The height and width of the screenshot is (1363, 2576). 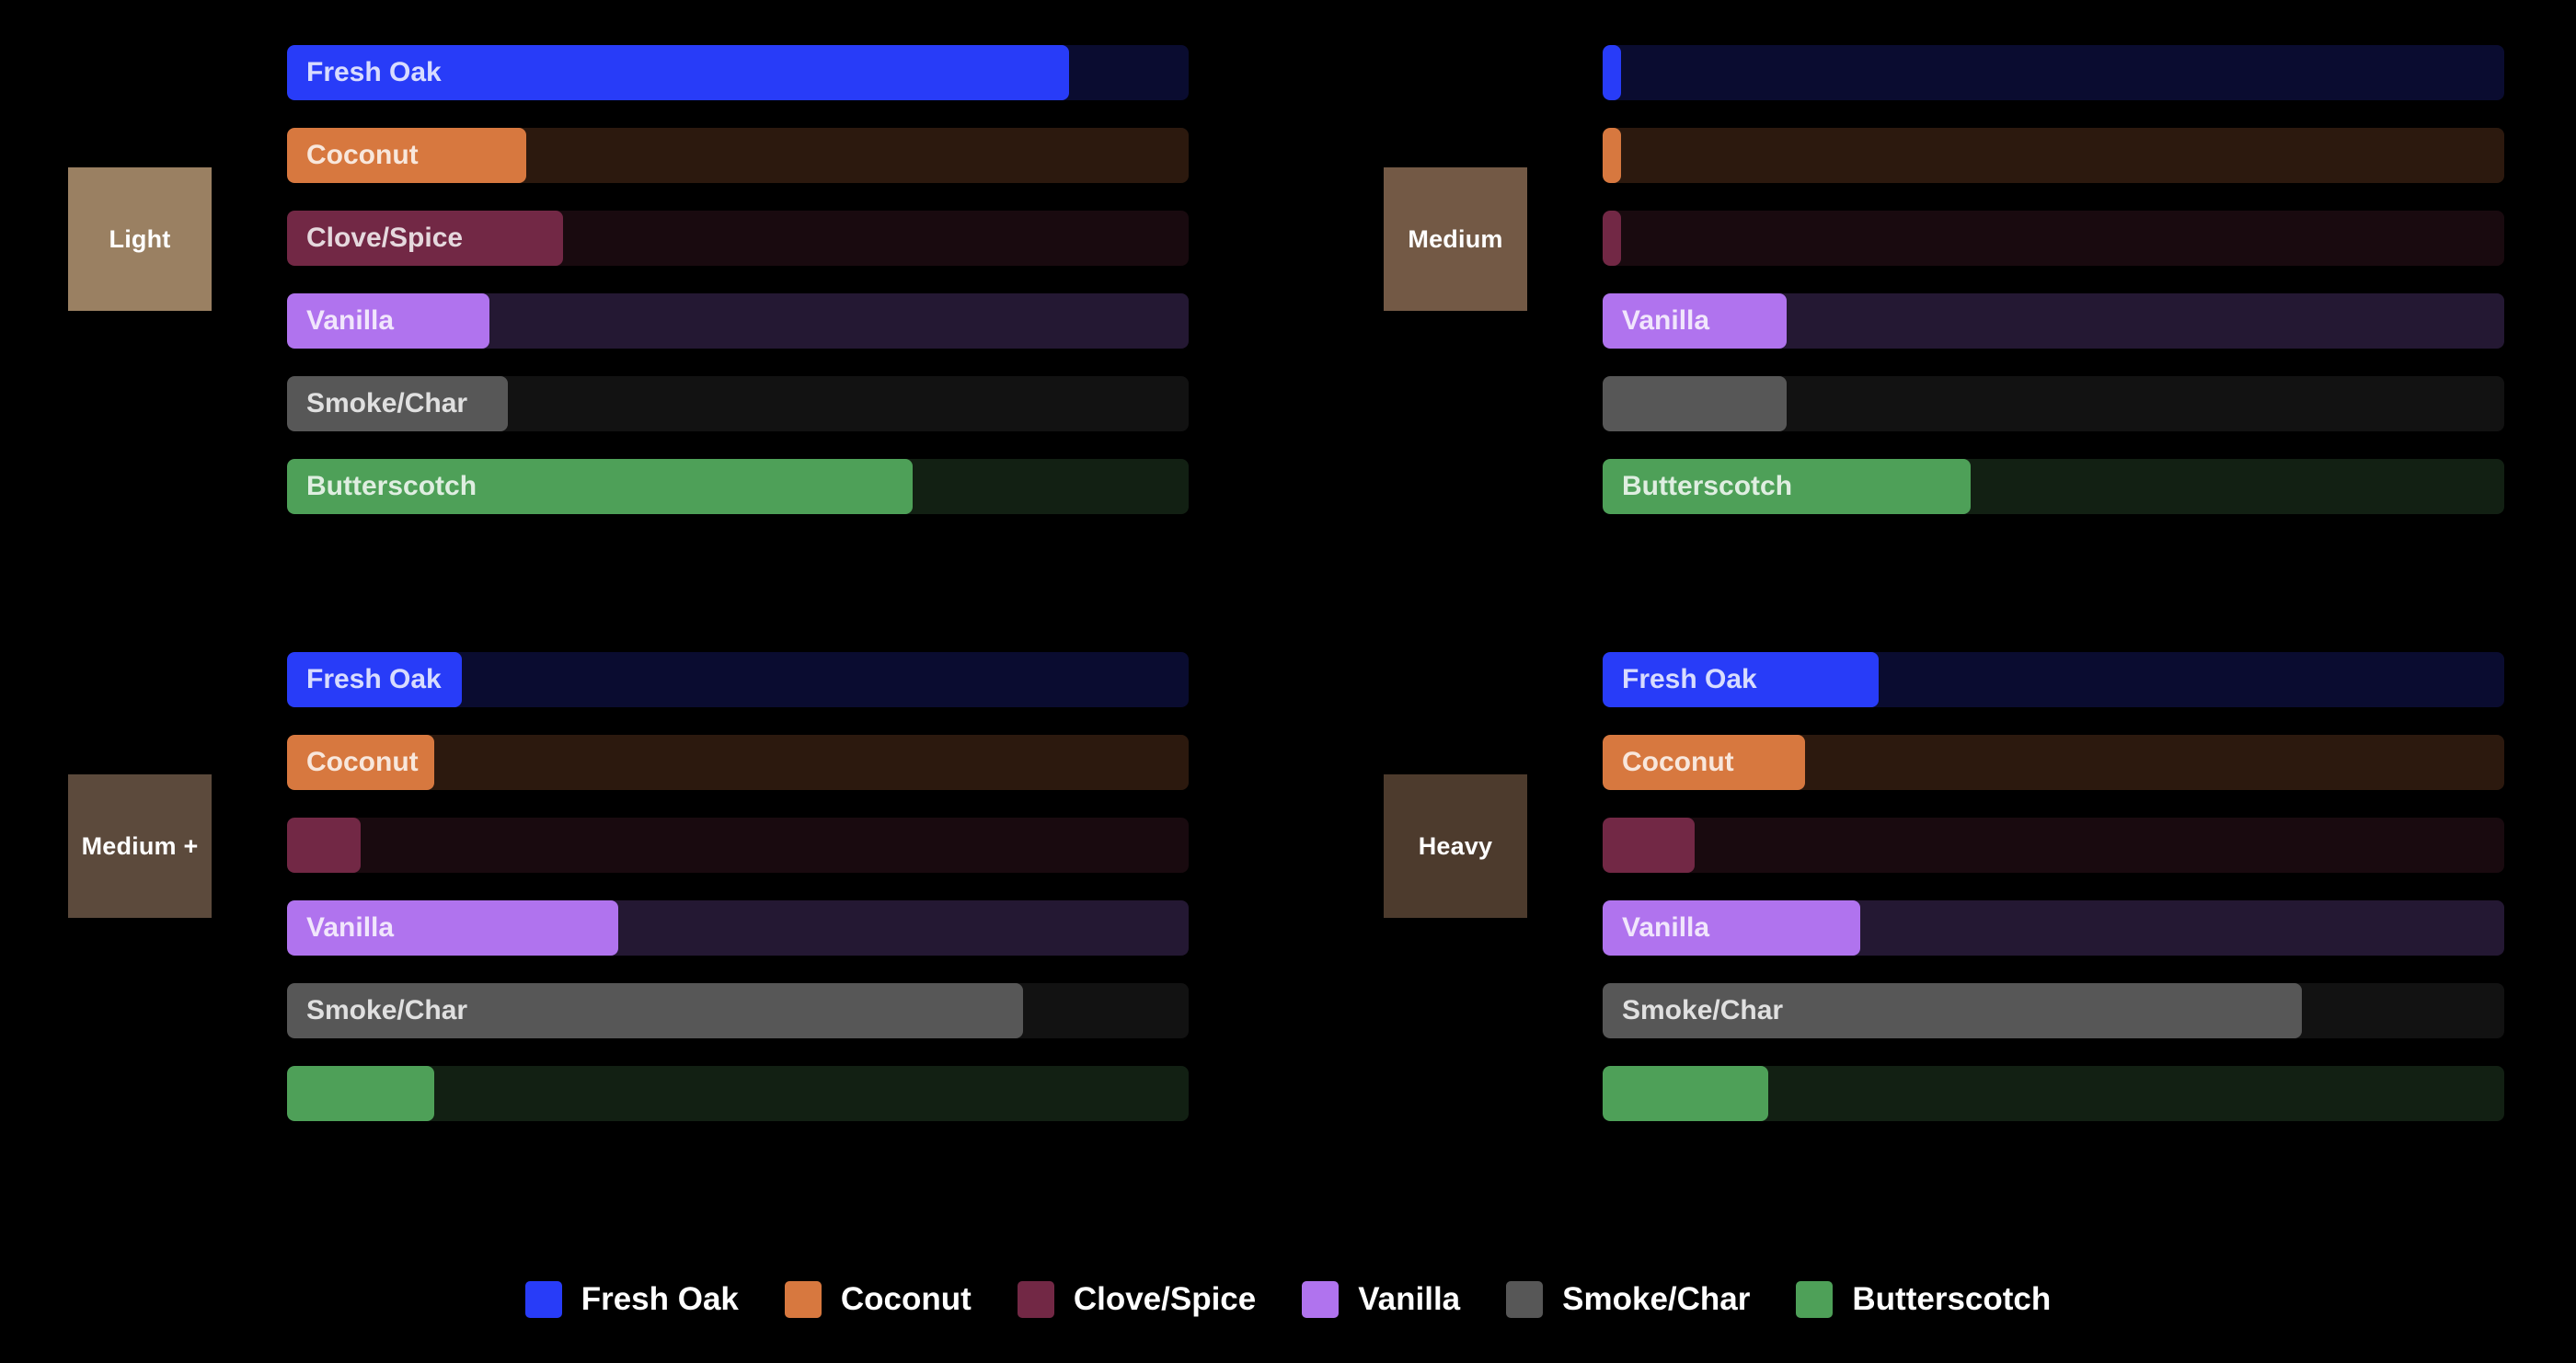 I want to click on category-label: Heavy, so click(x=1455, y=845).